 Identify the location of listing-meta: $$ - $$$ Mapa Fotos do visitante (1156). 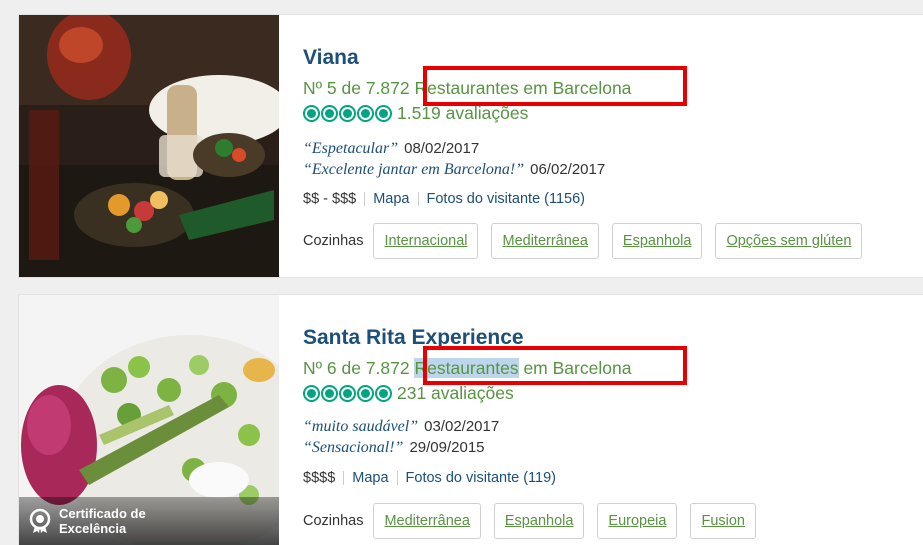
(444, 199).